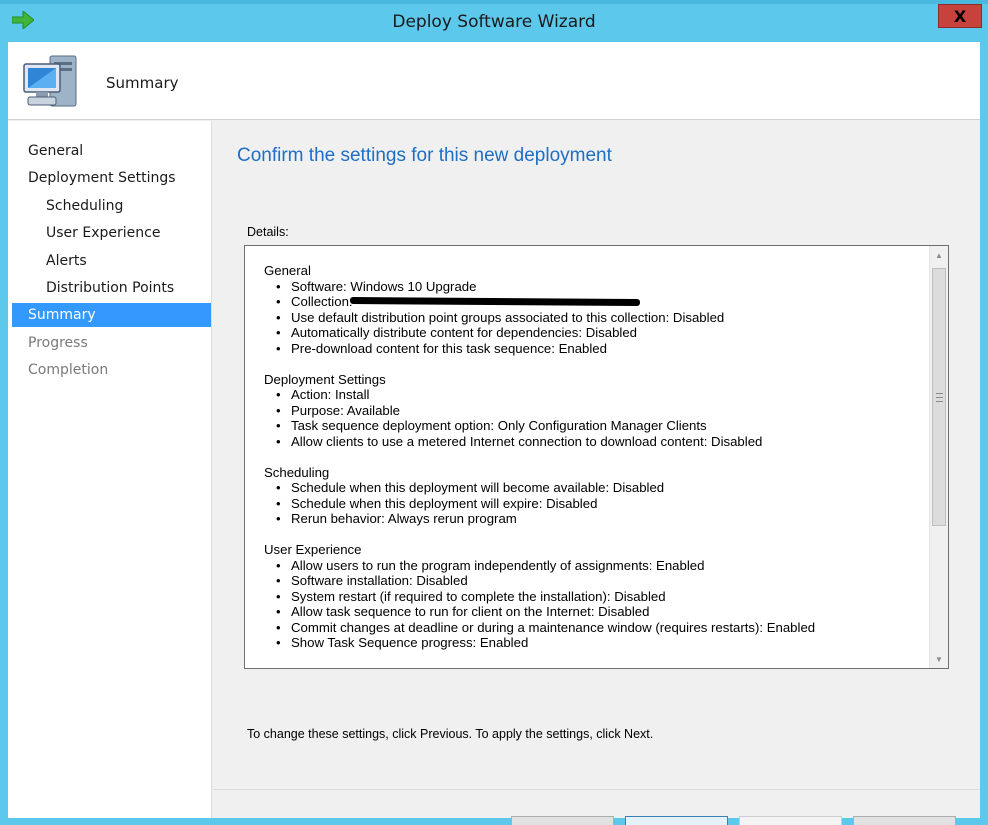 The image size is (988, 825). I want to click on scroll-thumb, so click(939, 397).